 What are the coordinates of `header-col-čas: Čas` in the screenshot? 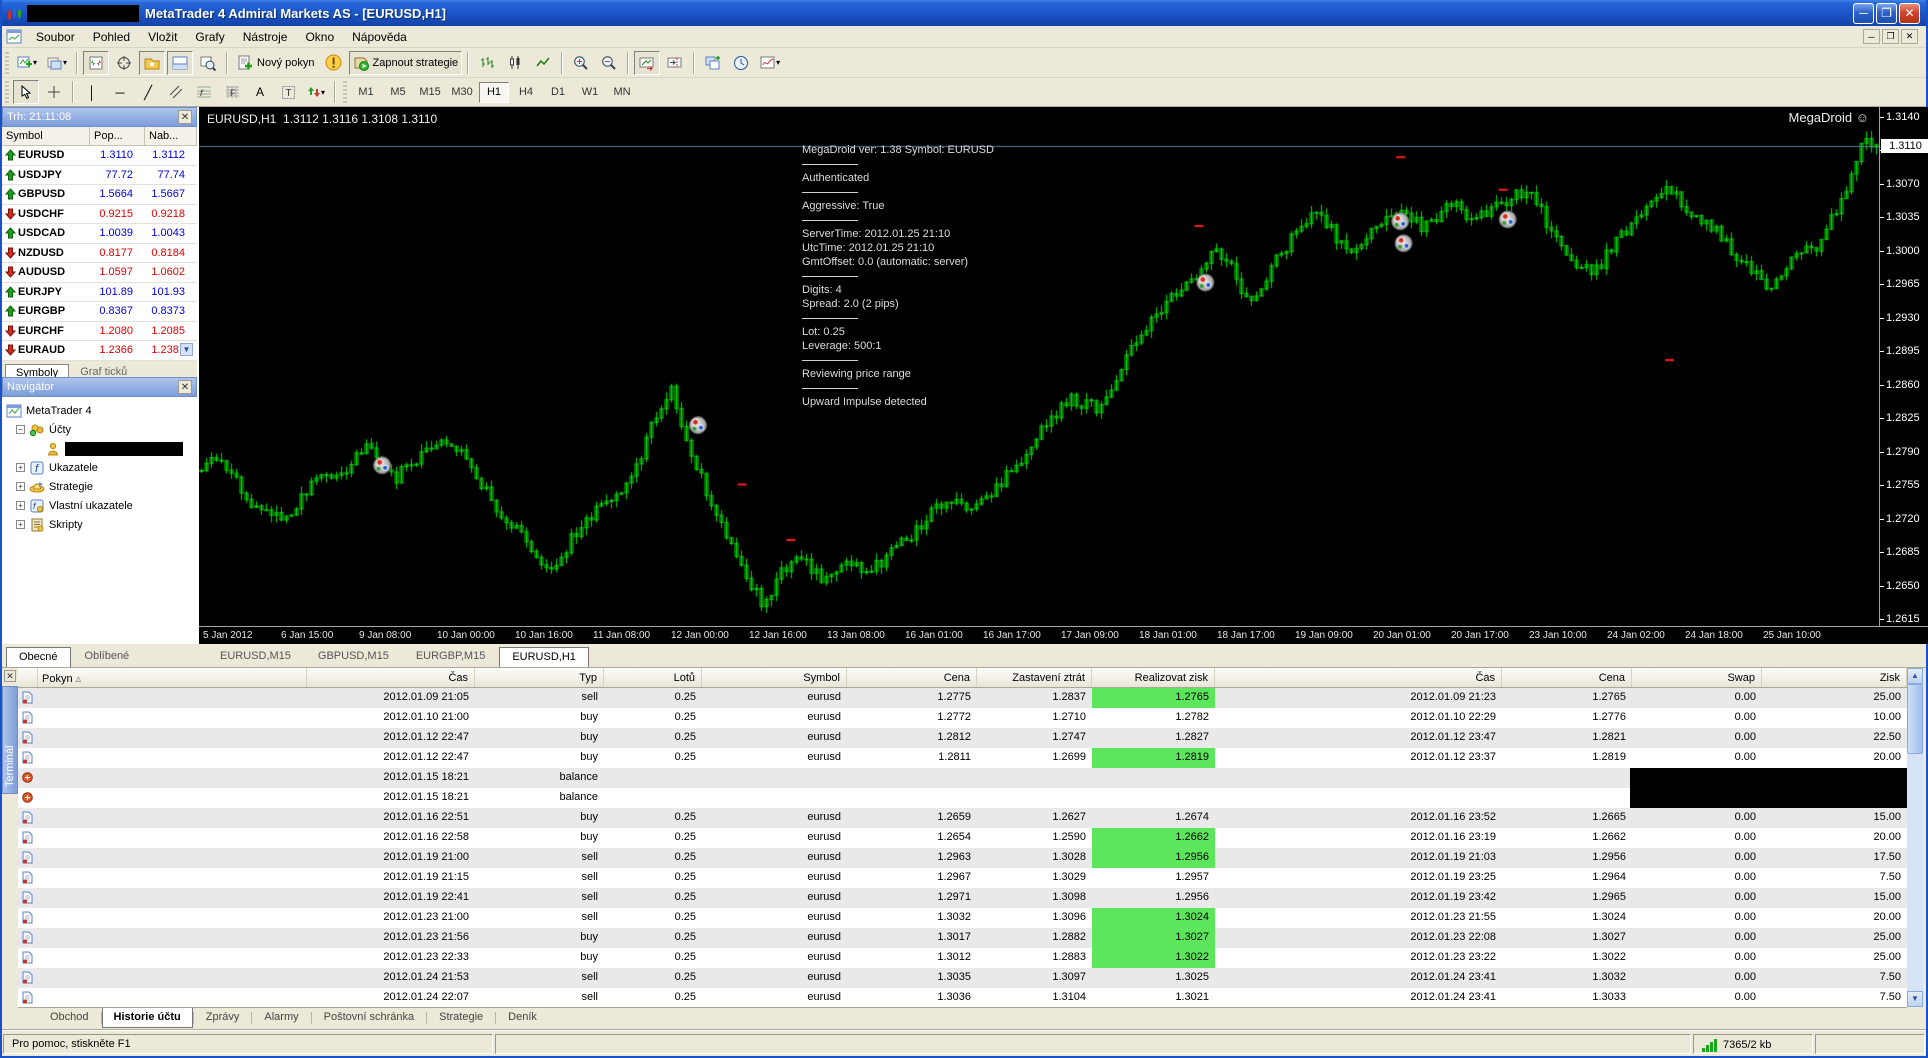 It's located at (391, 677).